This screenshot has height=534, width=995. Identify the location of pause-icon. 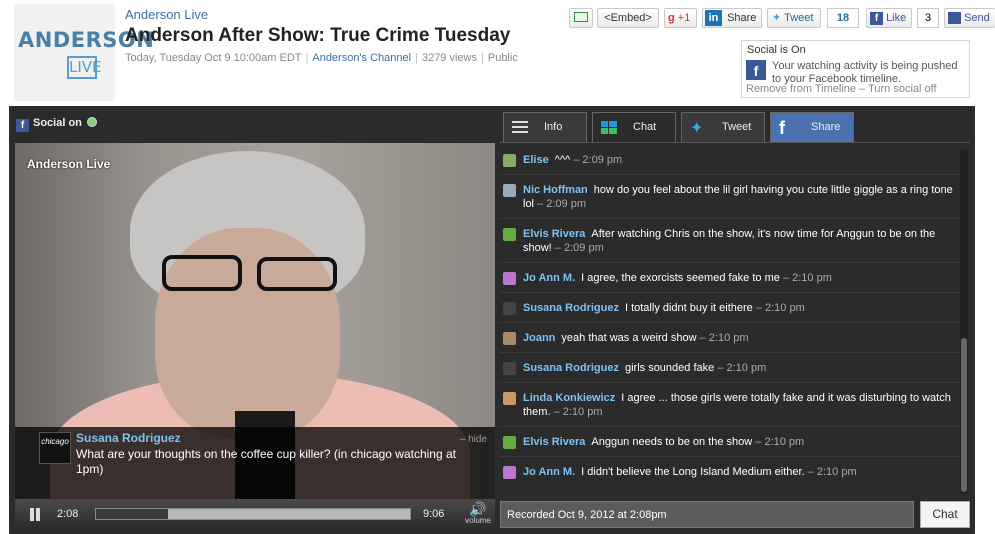
(32, 514).